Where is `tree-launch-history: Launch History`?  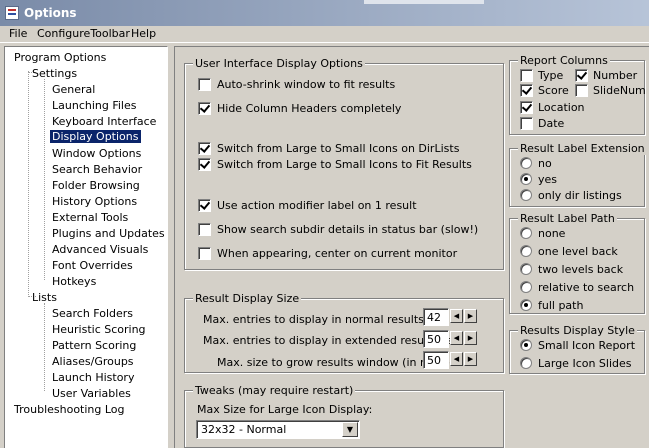 tree-launch-history: Launch History is located at coordinates (93, 377).